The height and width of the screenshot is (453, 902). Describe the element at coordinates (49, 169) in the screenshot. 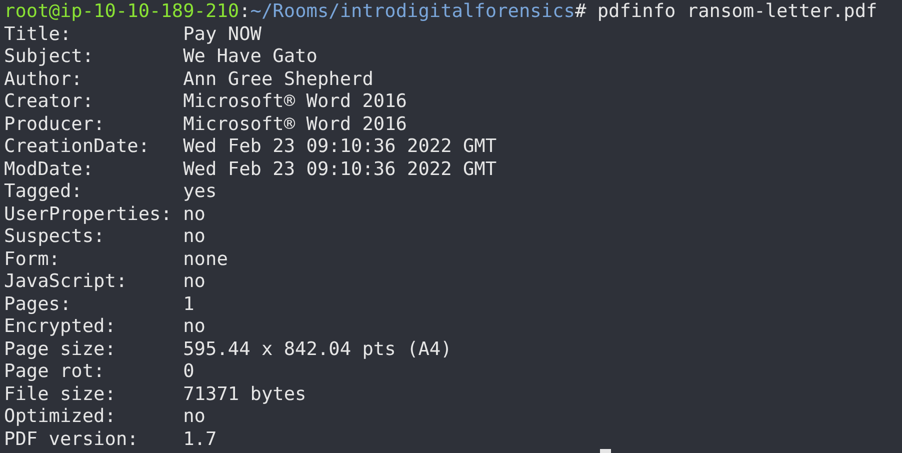

I see `field-label: ModDate:` at that location.